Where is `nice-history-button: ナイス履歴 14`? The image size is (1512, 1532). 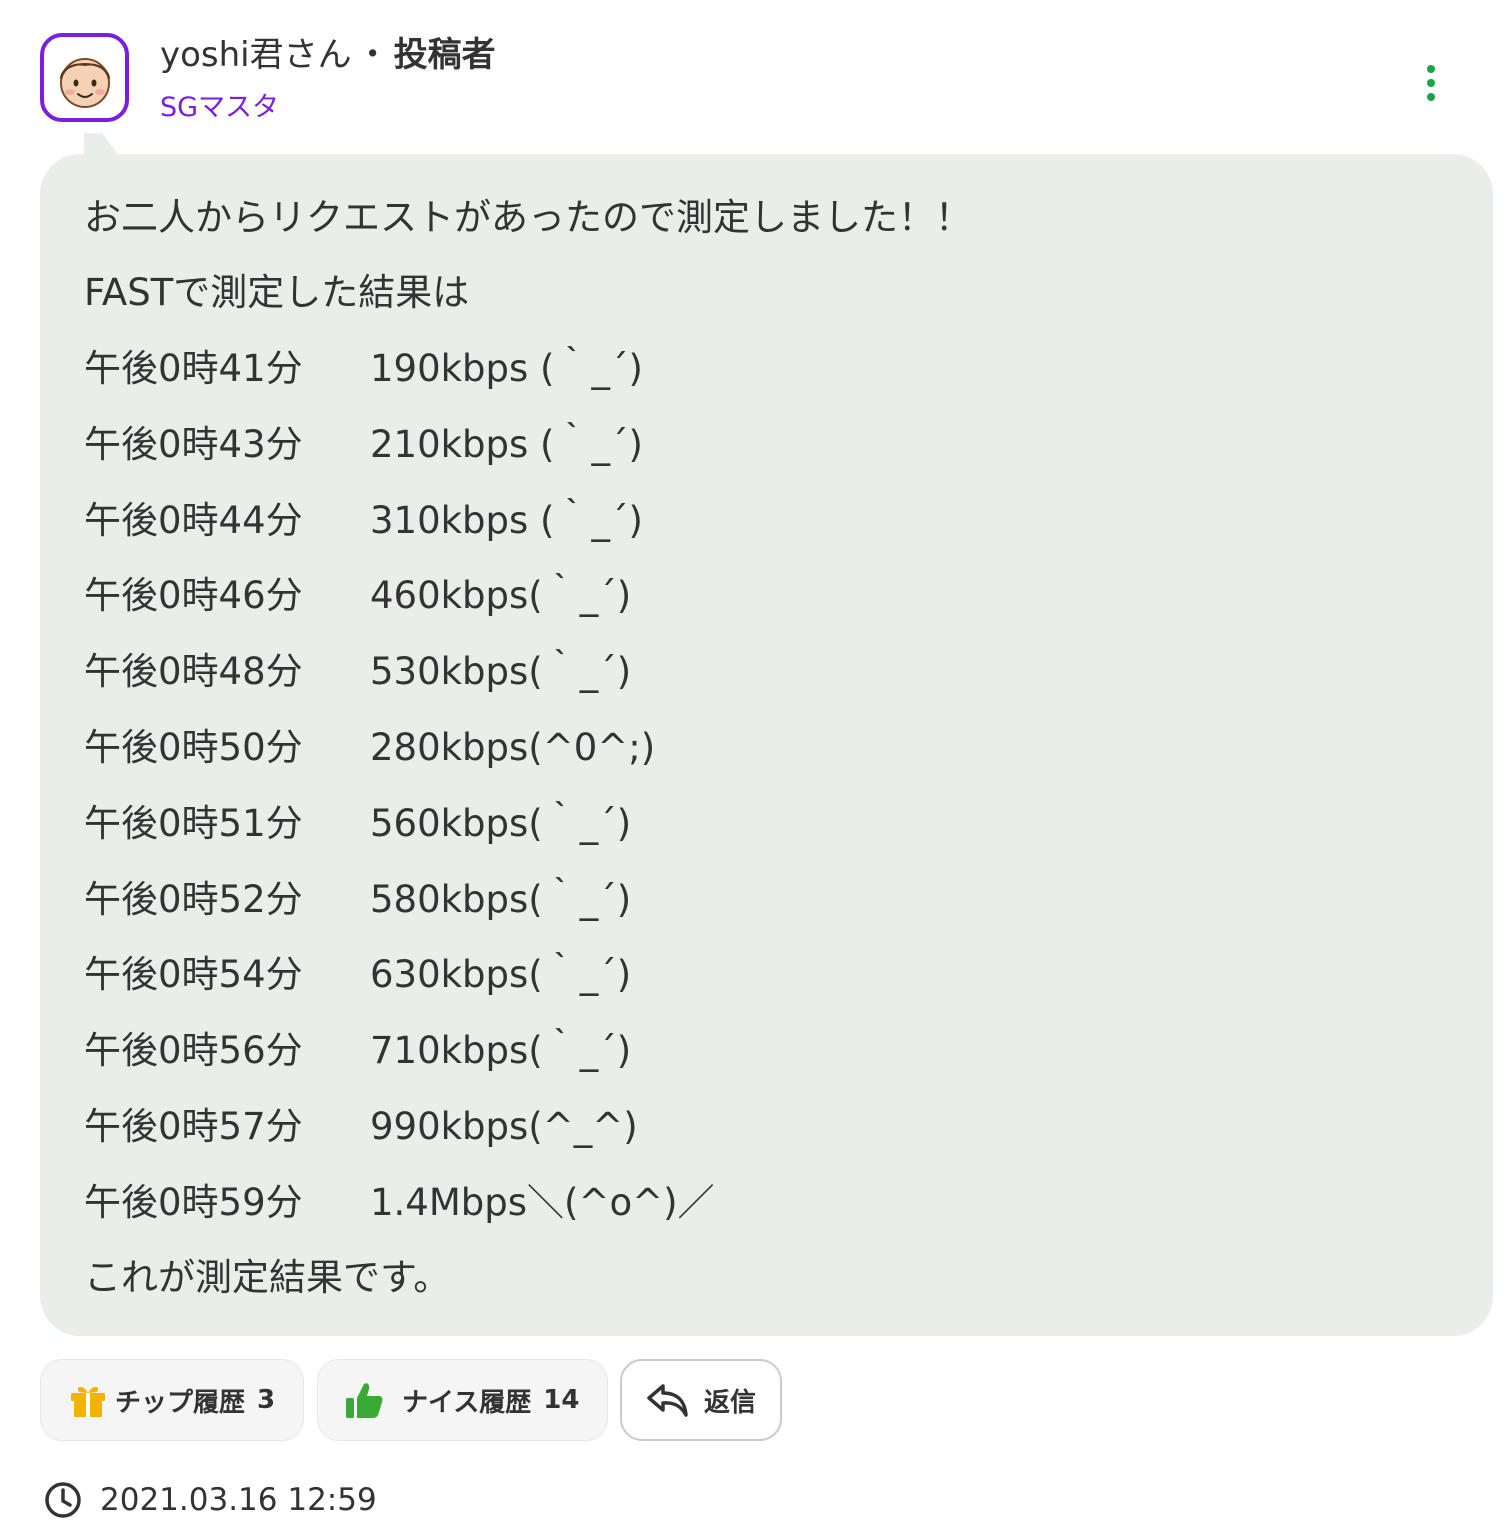
nice-history-button: ナイス履歴 14 is located at coordinates (462, 1400).